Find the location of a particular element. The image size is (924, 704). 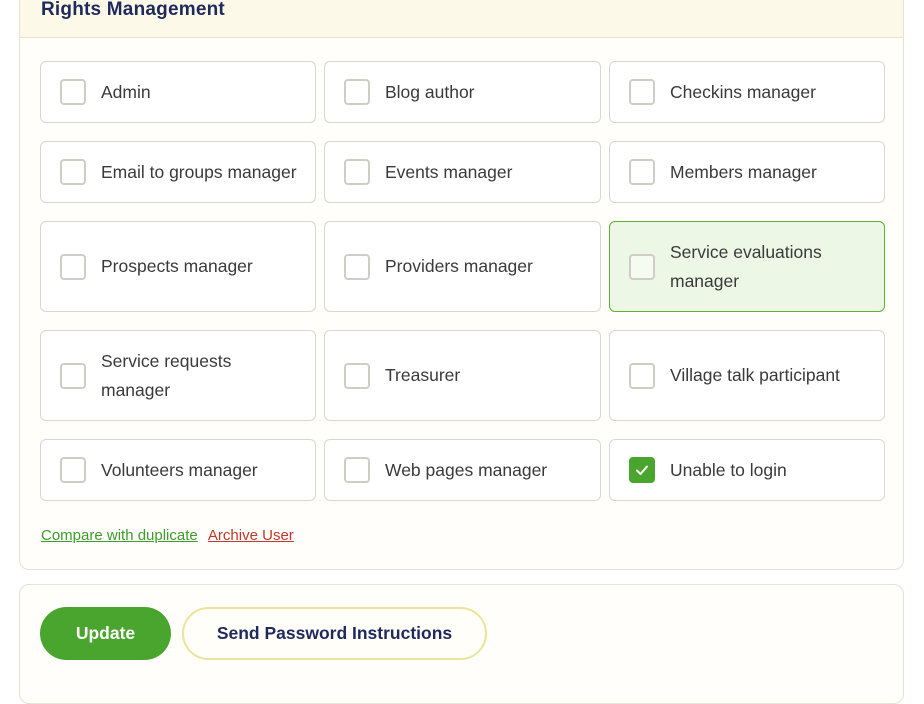

right-label: Treasurer is located at coordinates (423, 375).